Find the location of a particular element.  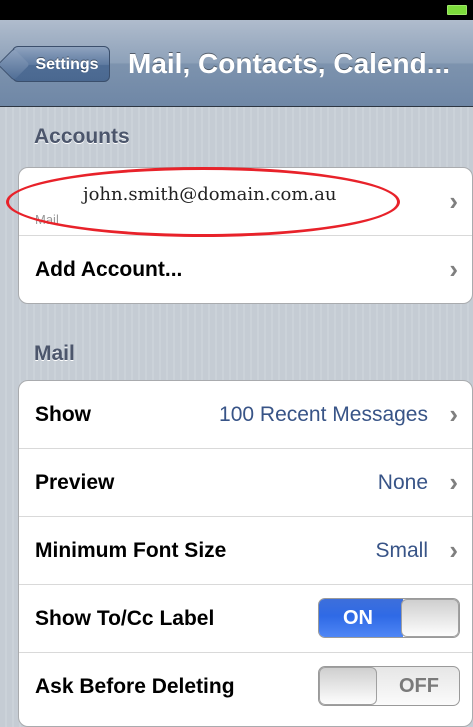

accounts-section-header: Accounts is located at coordinates (82, 136).